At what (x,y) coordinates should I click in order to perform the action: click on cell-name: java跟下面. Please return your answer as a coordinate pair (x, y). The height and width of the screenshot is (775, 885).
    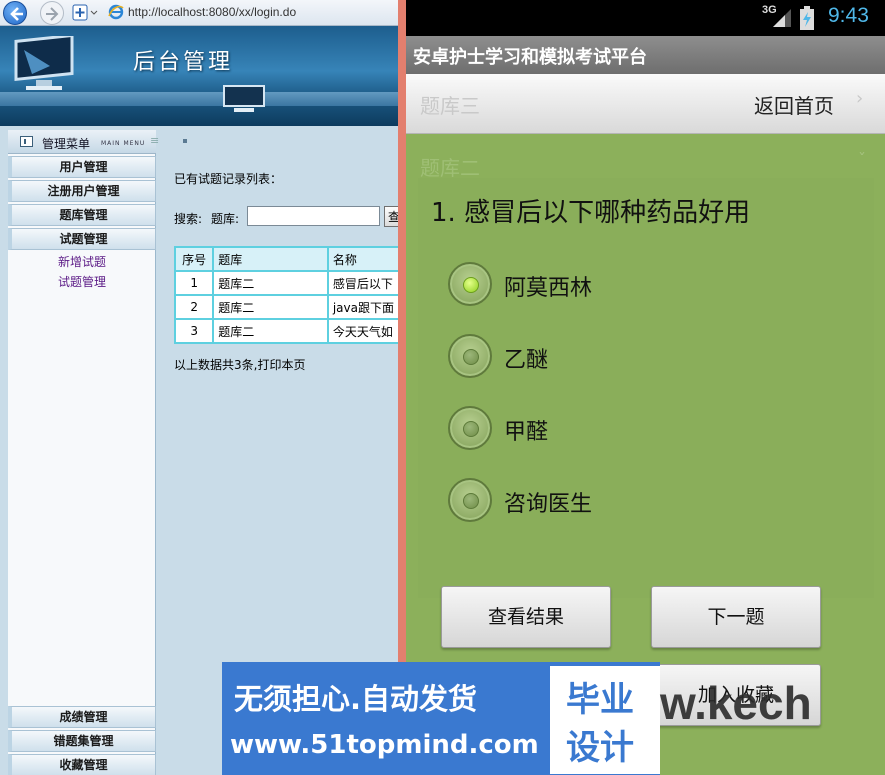
    Looking at the image, I should click on (363, 307).